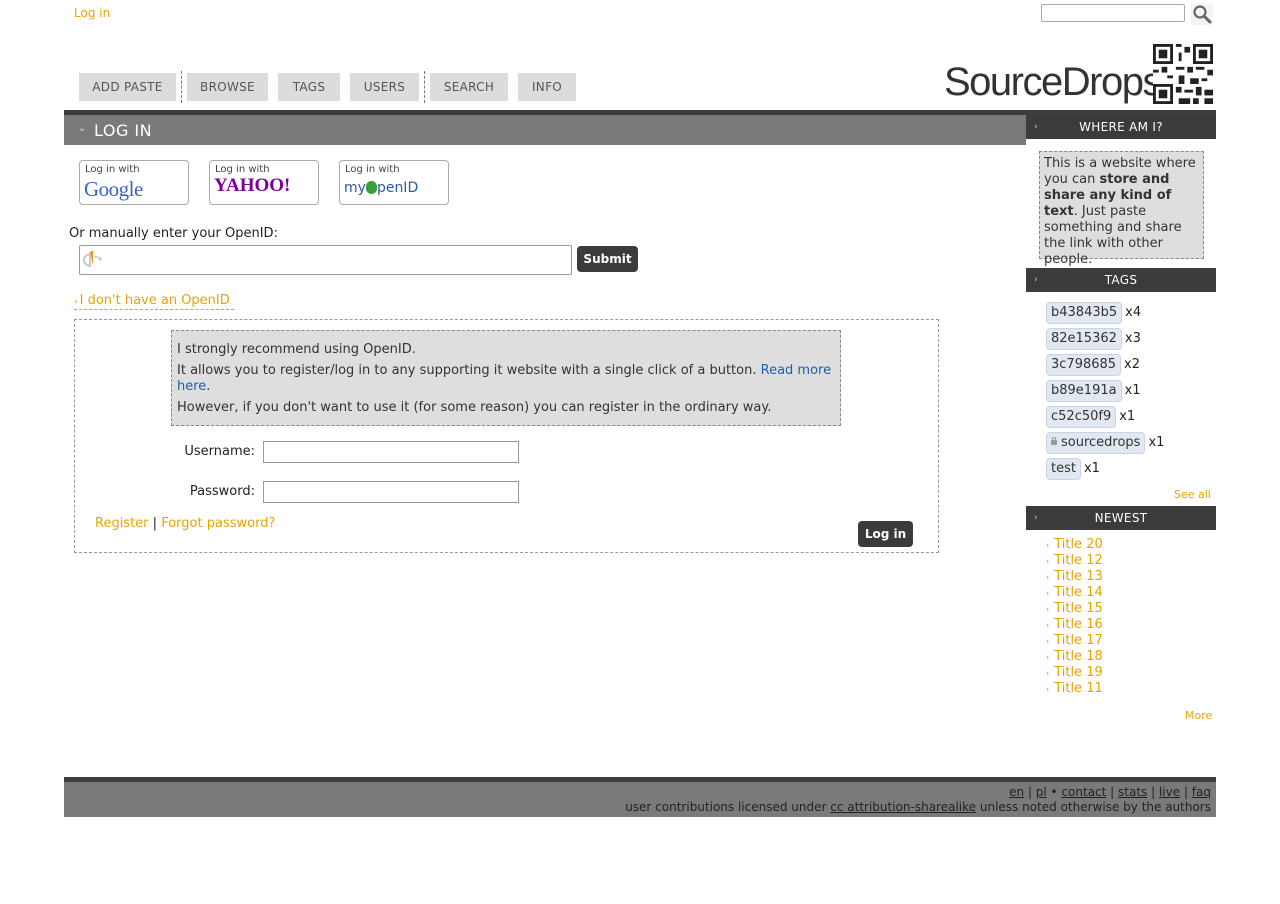 The width and height of the screenshot is (1280, 904). I want to click on tag-pill: b89e191a, so click(1084, 391).